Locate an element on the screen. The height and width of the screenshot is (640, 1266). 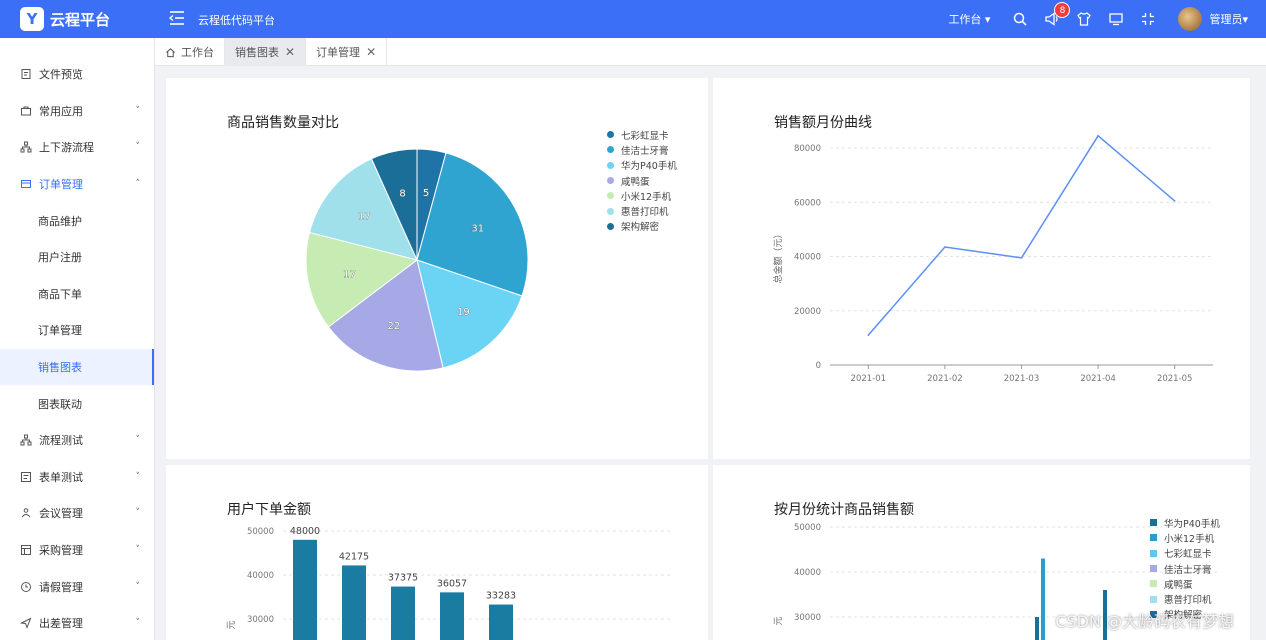
fullscreen-icon is located at coordinates (1148, 19).